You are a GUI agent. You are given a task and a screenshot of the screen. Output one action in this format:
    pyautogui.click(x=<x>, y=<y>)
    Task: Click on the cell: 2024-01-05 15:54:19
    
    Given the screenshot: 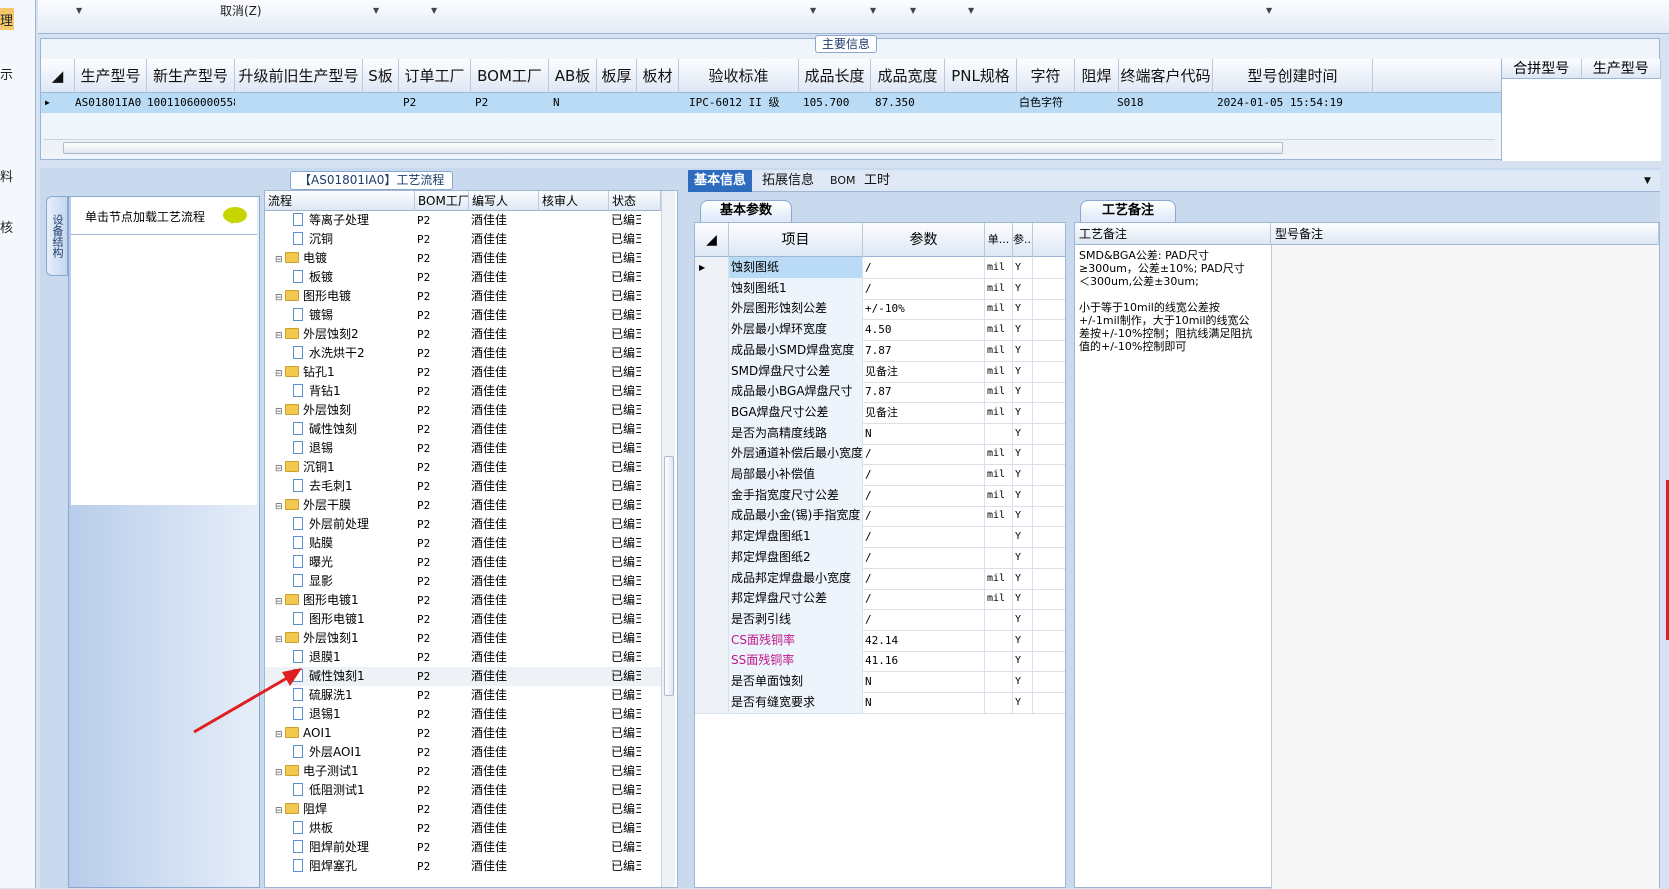 What is the action you would take?
    pyautogui.click(x=1295, y=103)
    